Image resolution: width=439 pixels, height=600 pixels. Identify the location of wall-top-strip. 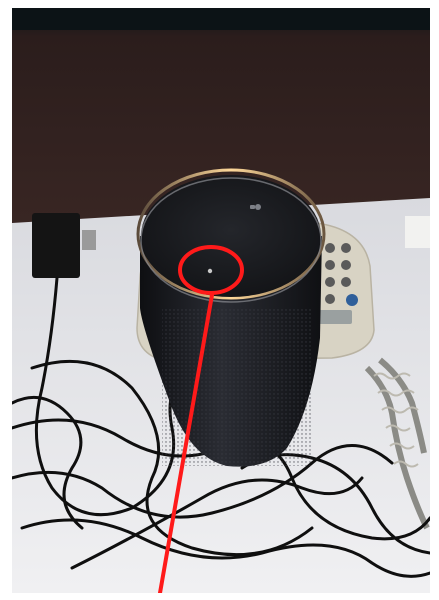
(221, 19).